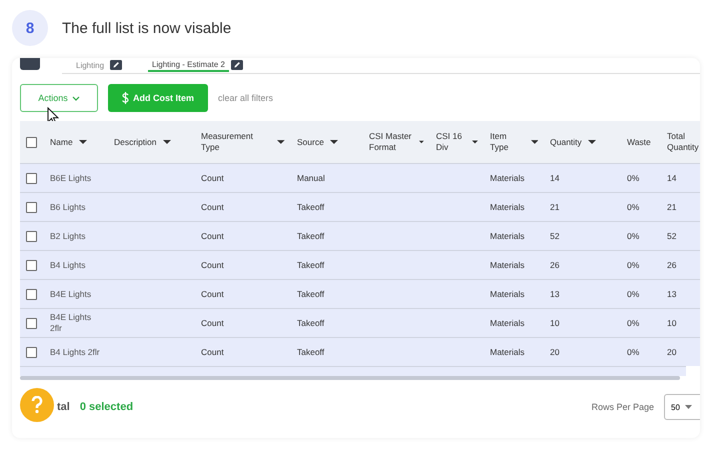 Image resolution: width=710 pixels, height=456 pixels. I want to click on rows-per-page-select: 50, so click(682, 407).